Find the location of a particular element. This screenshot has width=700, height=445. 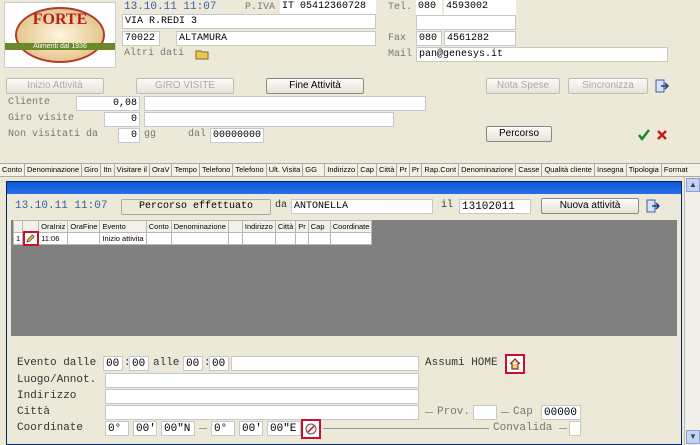

row-edit-cell is located at coordinates (31, 238).